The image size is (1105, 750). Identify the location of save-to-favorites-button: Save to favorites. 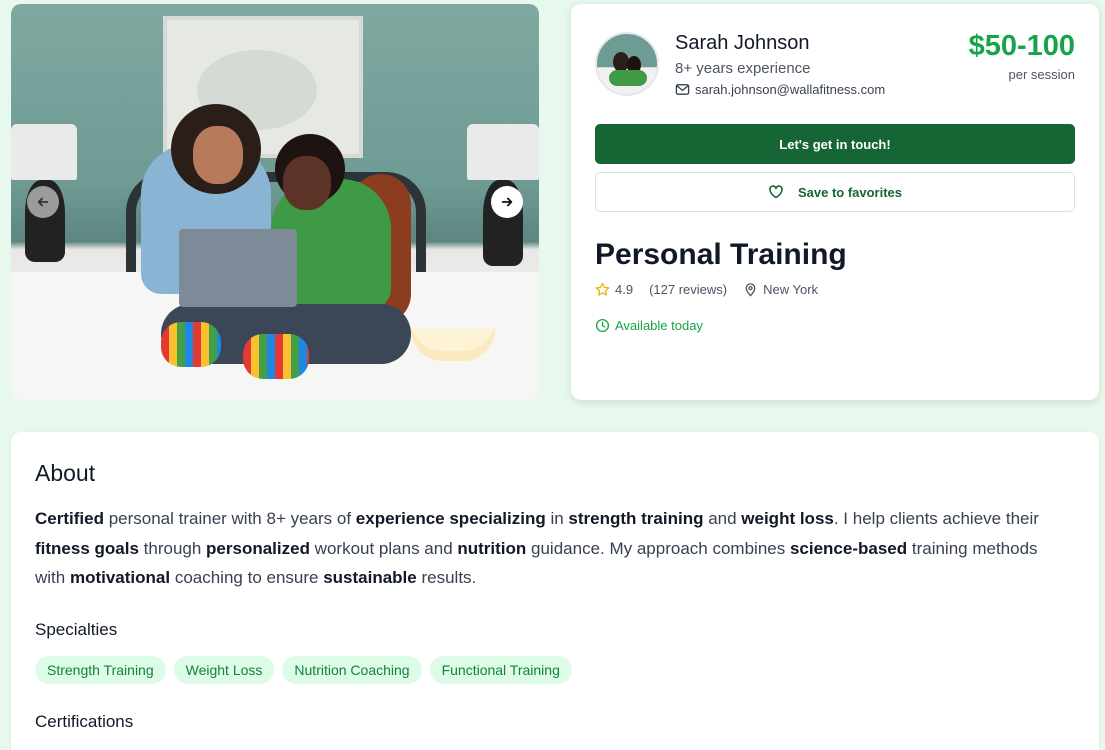
(835, 192).